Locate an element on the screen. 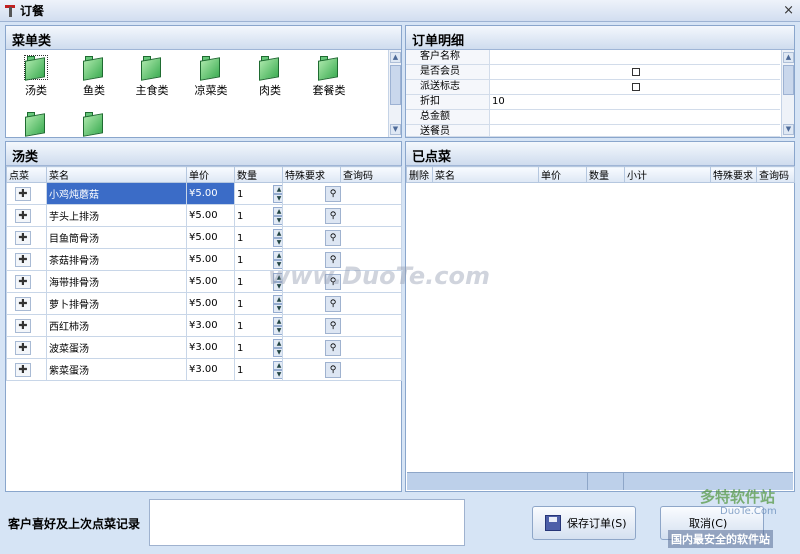  category-soup: 汤类 is located at coordinates (36, 76).